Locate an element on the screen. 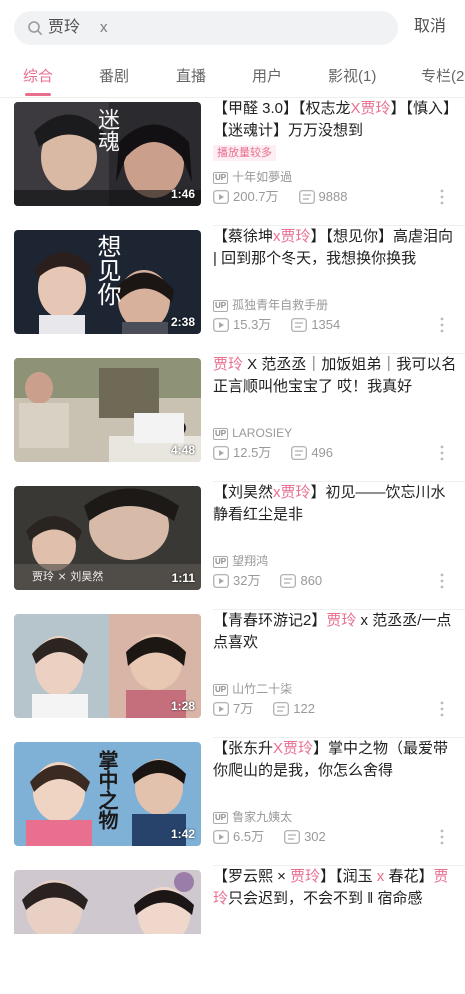 The width and height of the screenshot is (465, 994). search-input: 贾玲 x is located at coordinates (206, 28).